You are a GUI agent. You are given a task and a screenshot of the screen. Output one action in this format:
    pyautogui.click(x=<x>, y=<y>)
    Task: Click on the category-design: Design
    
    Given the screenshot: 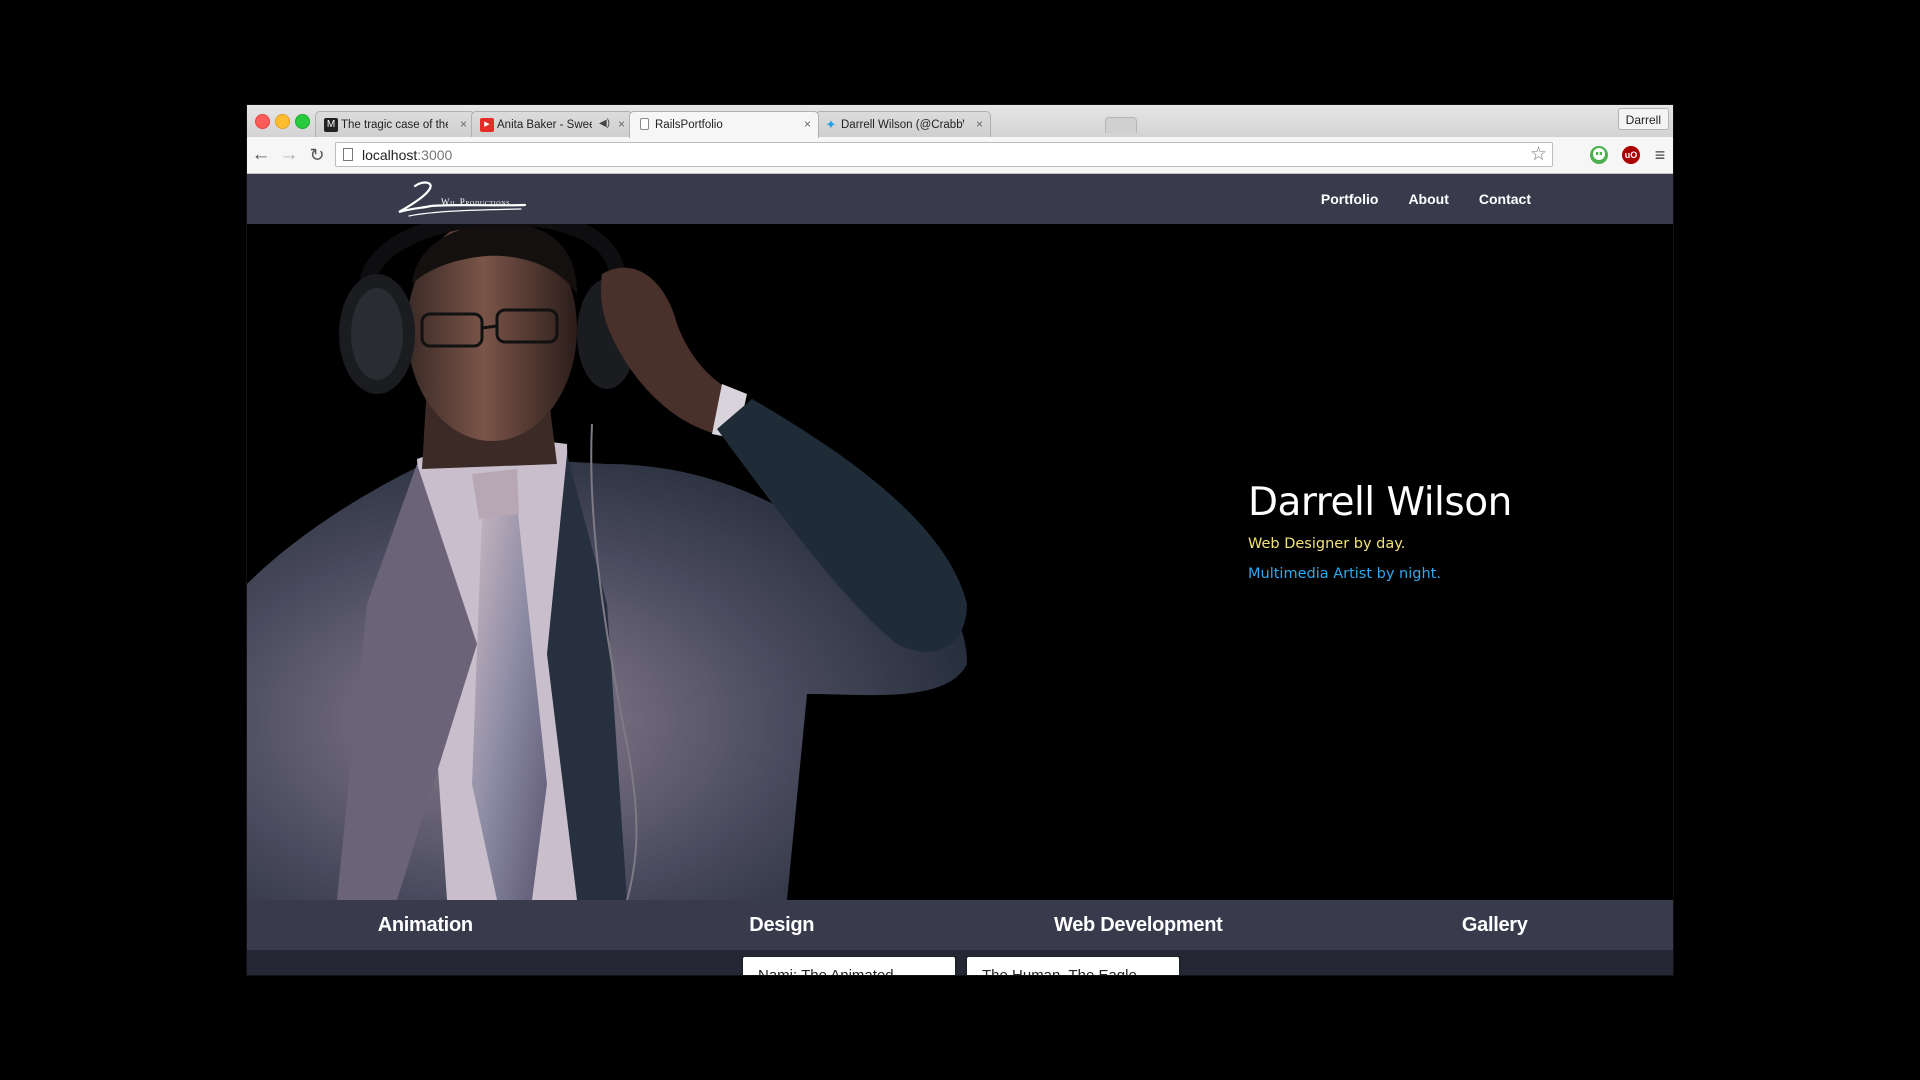 What is the action you would take?
    pyautogui.click(x=782, y=925)
    